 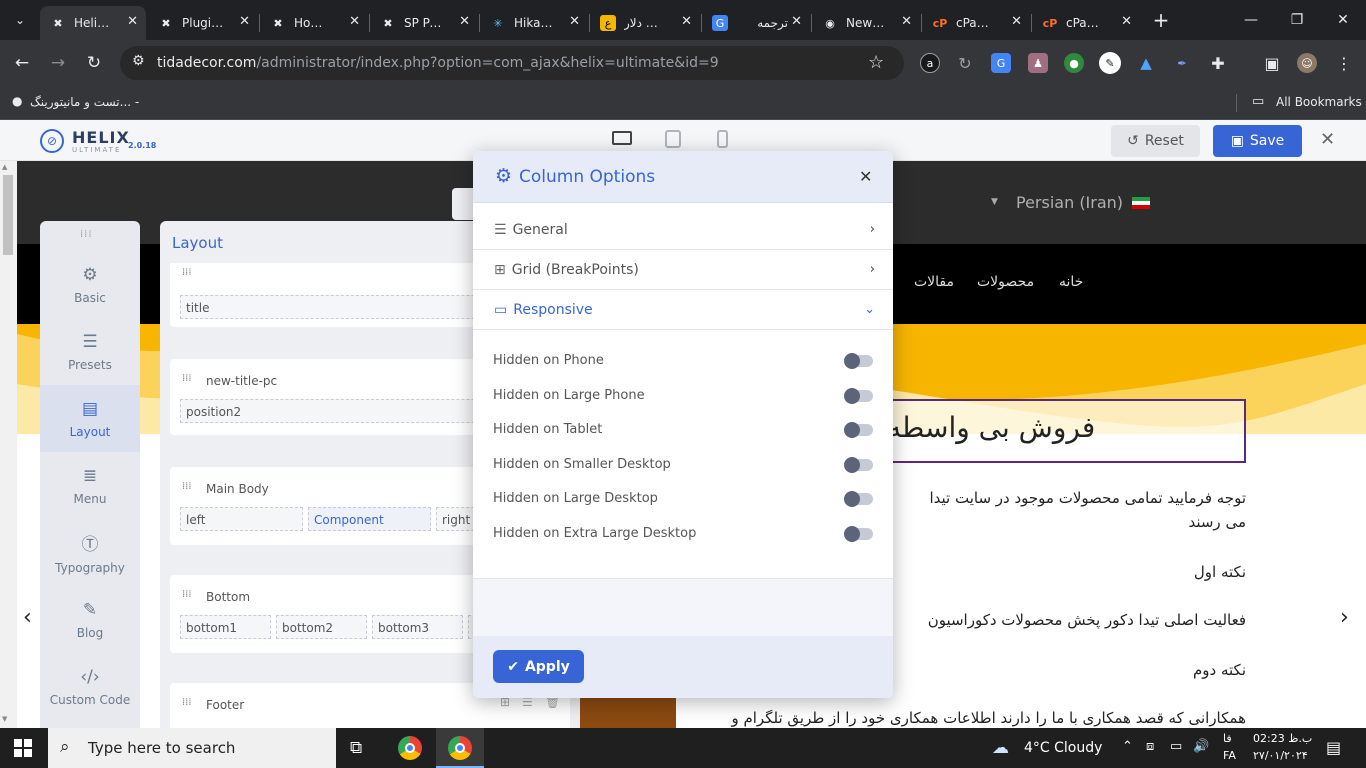 What do you see at coordinates (858, 499) in the screenshot?
I see `hidden-large-desktop-toggle` at bounding box center [858, 499].